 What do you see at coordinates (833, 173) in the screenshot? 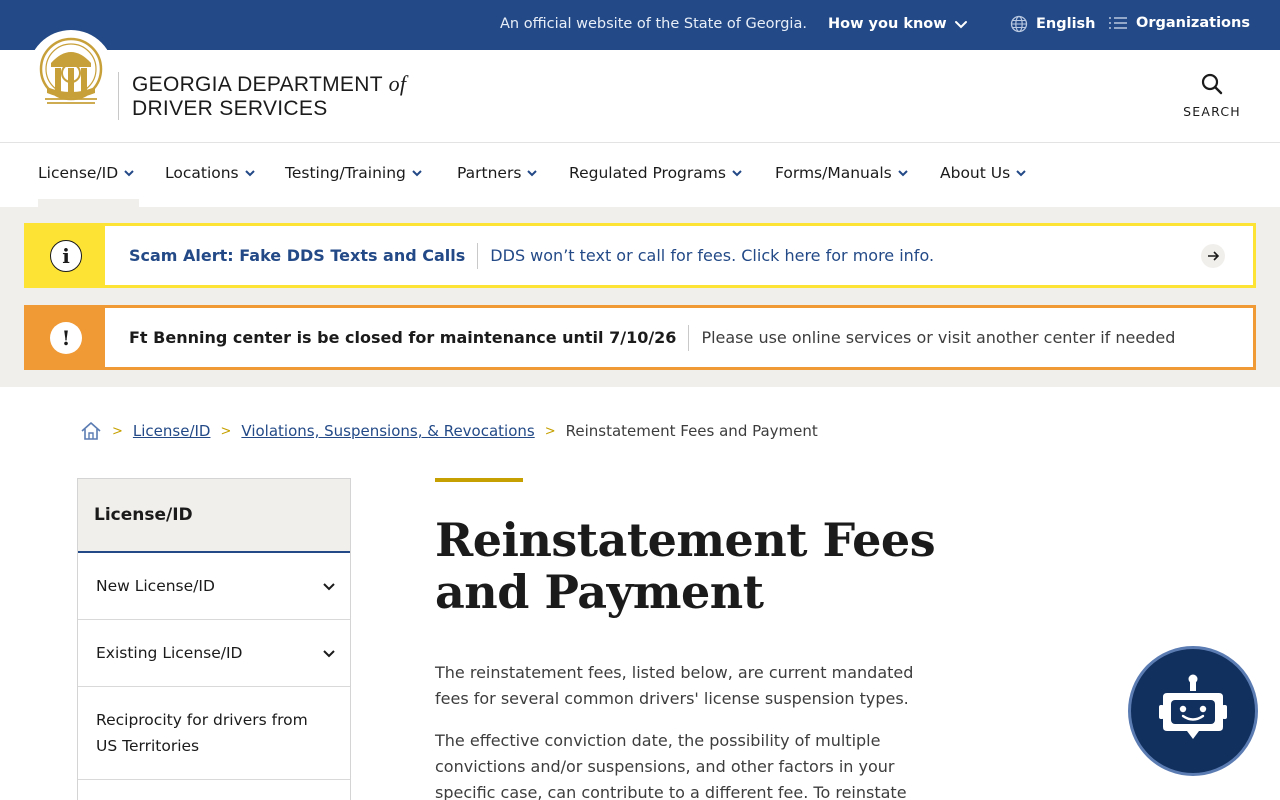
I see `nav-label: Forms/Manuals` at bounding box center [833, 173].